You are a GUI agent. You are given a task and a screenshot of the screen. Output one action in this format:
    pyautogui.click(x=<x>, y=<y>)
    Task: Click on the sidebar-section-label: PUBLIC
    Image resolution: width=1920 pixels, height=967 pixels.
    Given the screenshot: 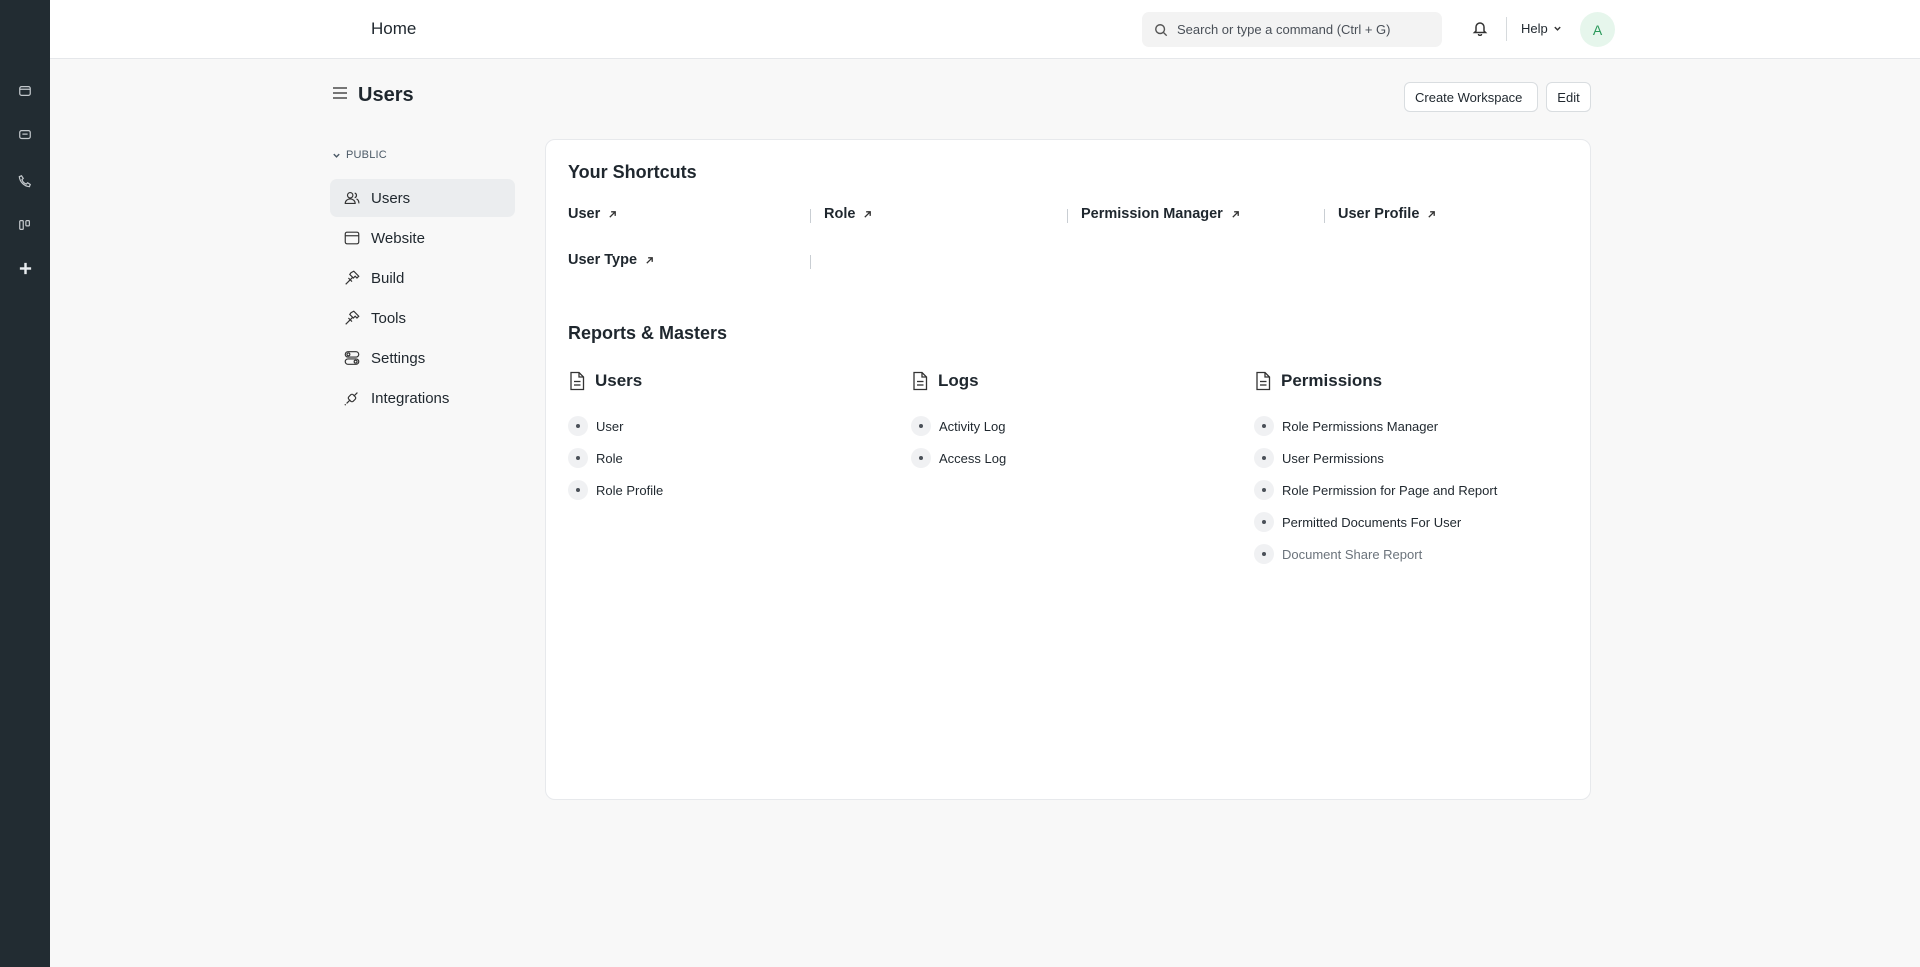 What is the action you would take?
    pyautogui.click(x=366, y=155)
    